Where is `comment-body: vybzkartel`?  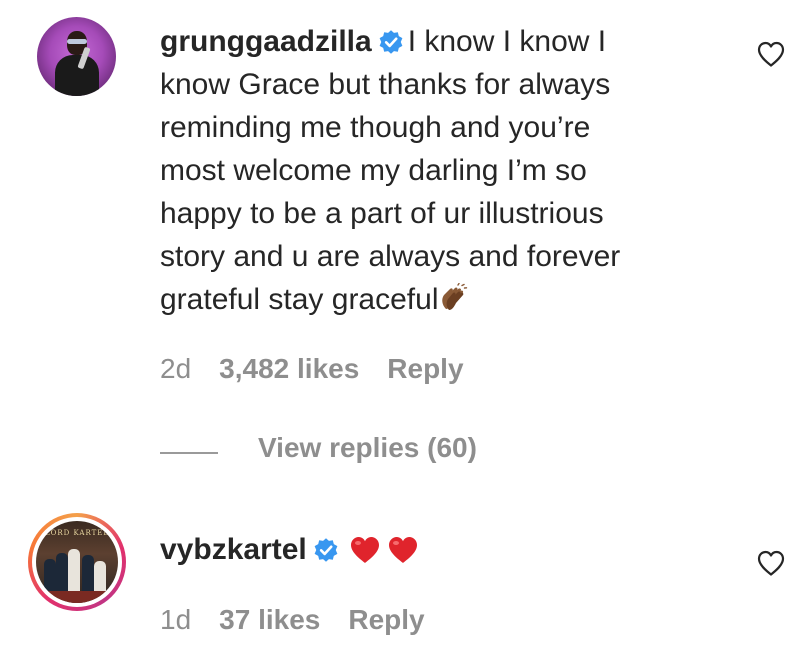
comment-body: vybzkartel is located at coordinates (289, 549).